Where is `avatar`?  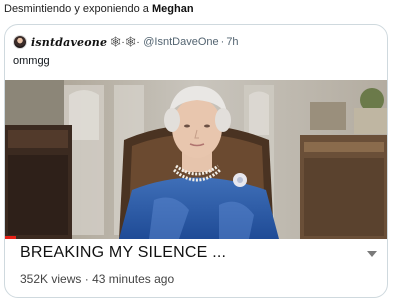
avatar is located at coordinates (20, 42).